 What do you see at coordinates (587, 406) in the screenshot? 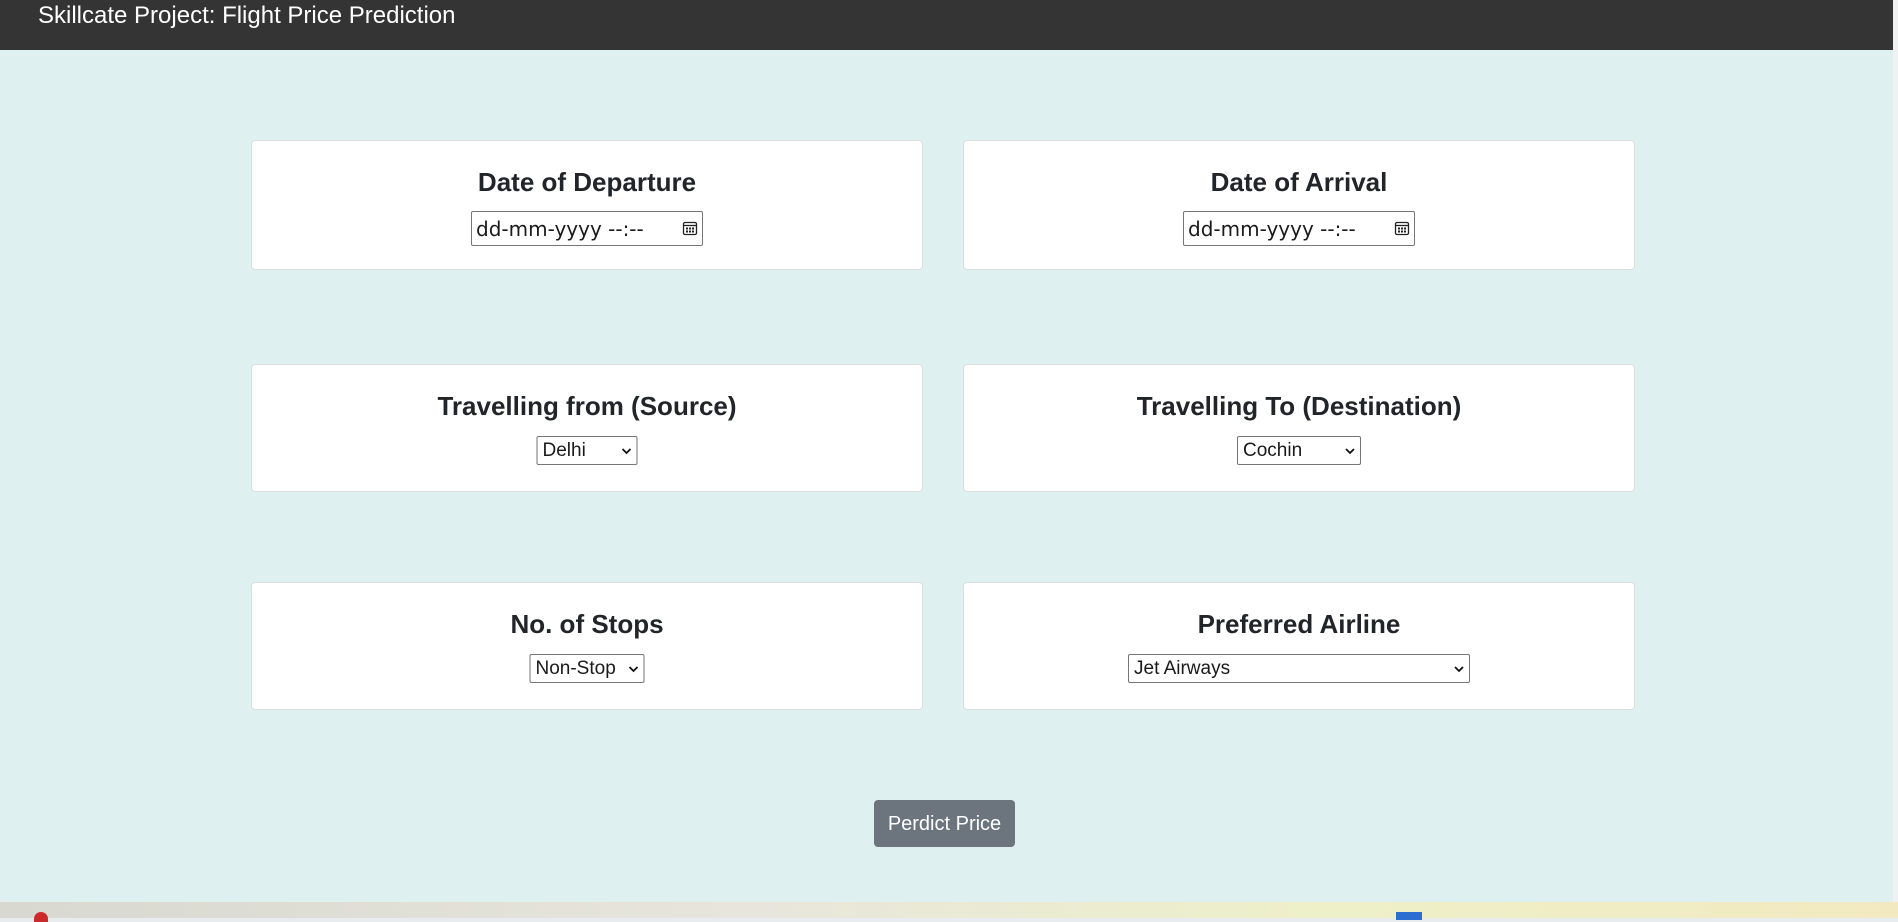
I see `source-label: Travelling from (Source)` at bounding box center [587, 406].